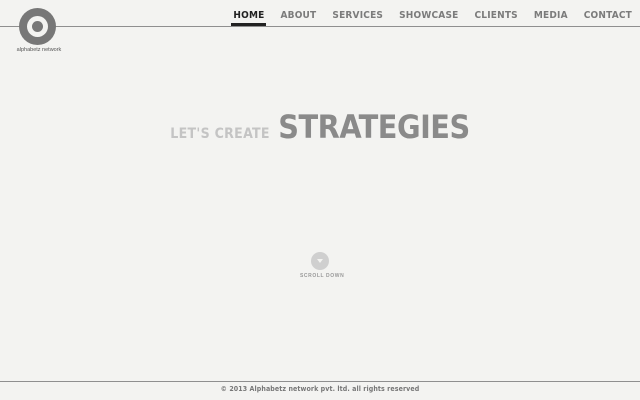  What do you see at coordinates (374, 127) in the screenshot?
I see `hero-headline: STRATEGIES` at bounding box center [374, 127].